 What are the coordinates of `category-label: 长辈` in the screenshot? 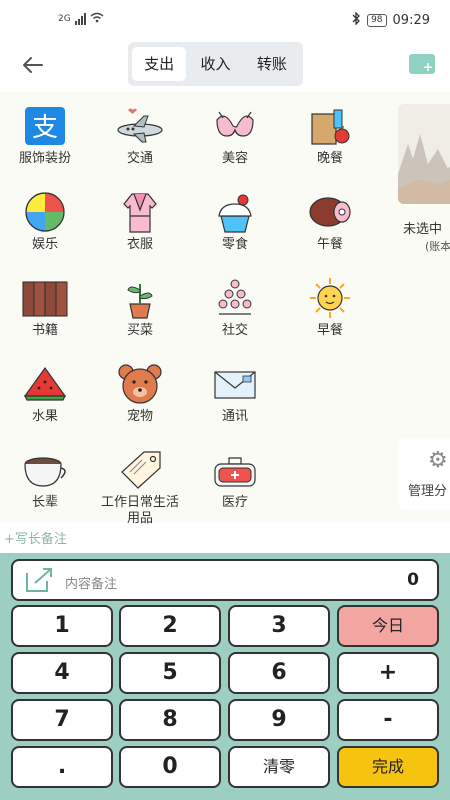 It's located at (44, 502).